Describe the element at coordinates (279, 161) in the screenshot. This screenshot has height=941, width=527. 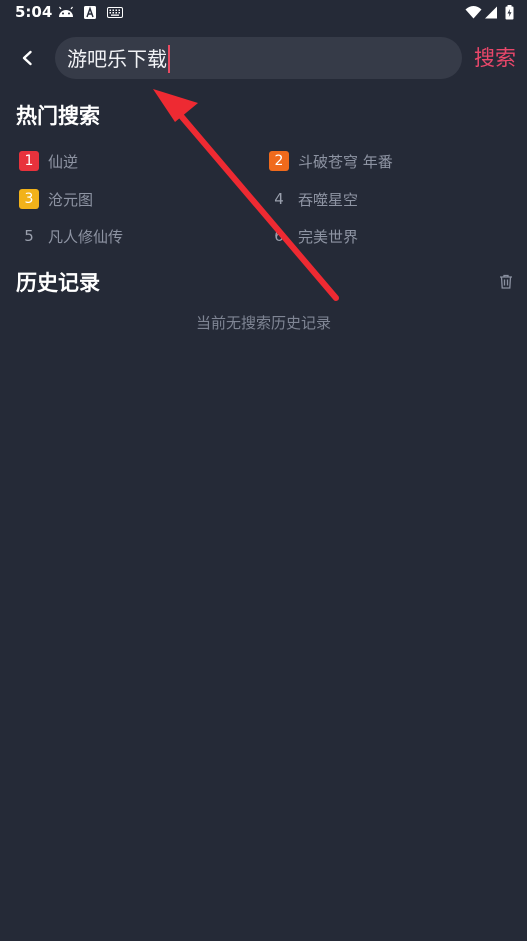
I see `rank-badge: 2` at that location.